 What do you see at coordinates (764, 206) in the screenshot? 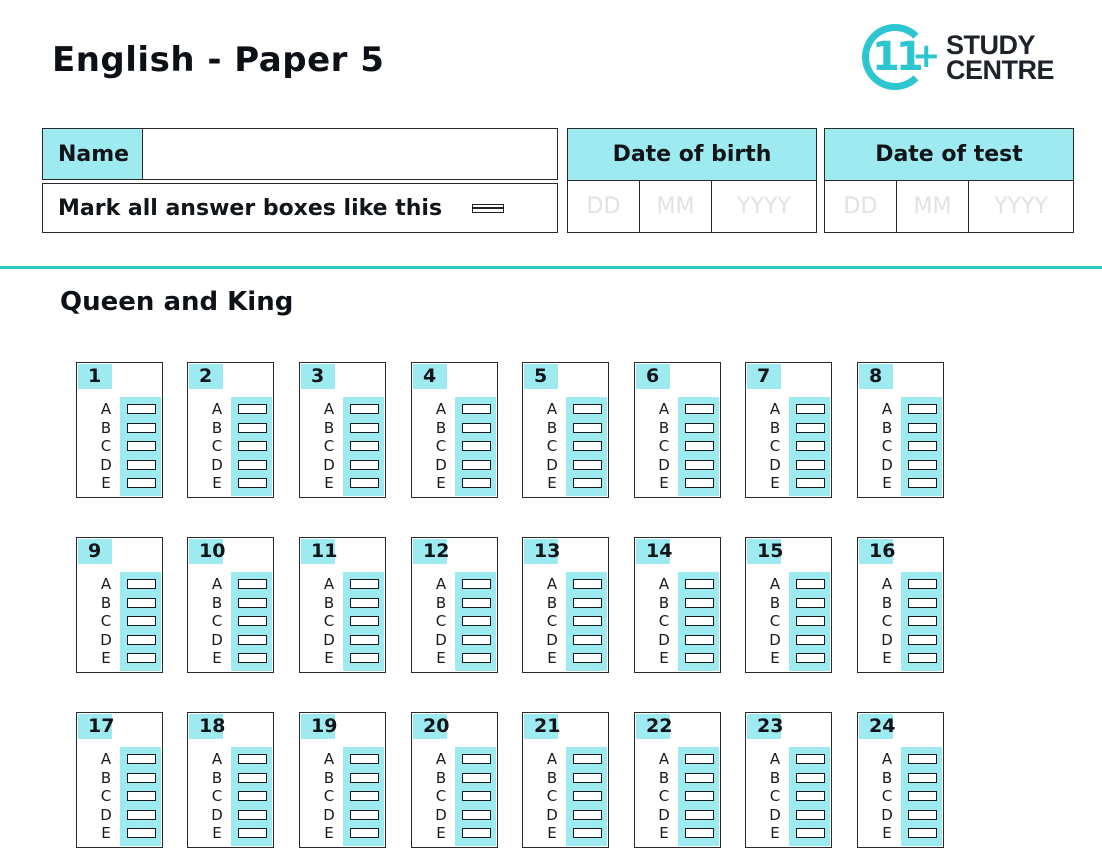
I see `dob-year-input` at bounding box center [764, 206].